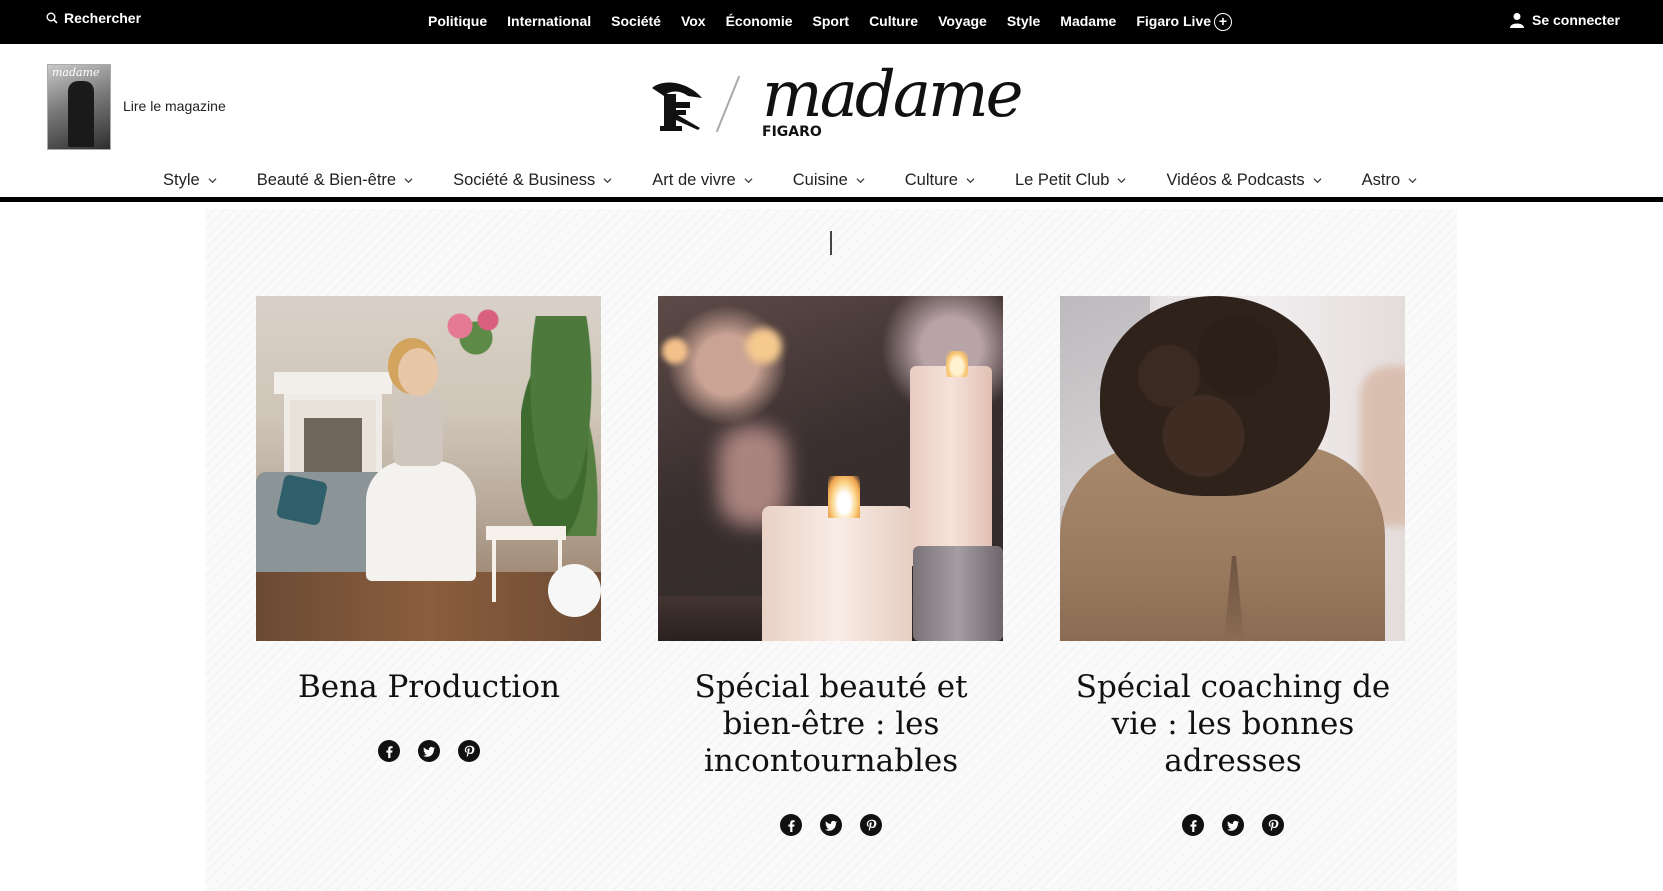  Describe the element at coordinates (636, 21) in the screenshot. I see `top-nav-item-societe: Société` at that location.